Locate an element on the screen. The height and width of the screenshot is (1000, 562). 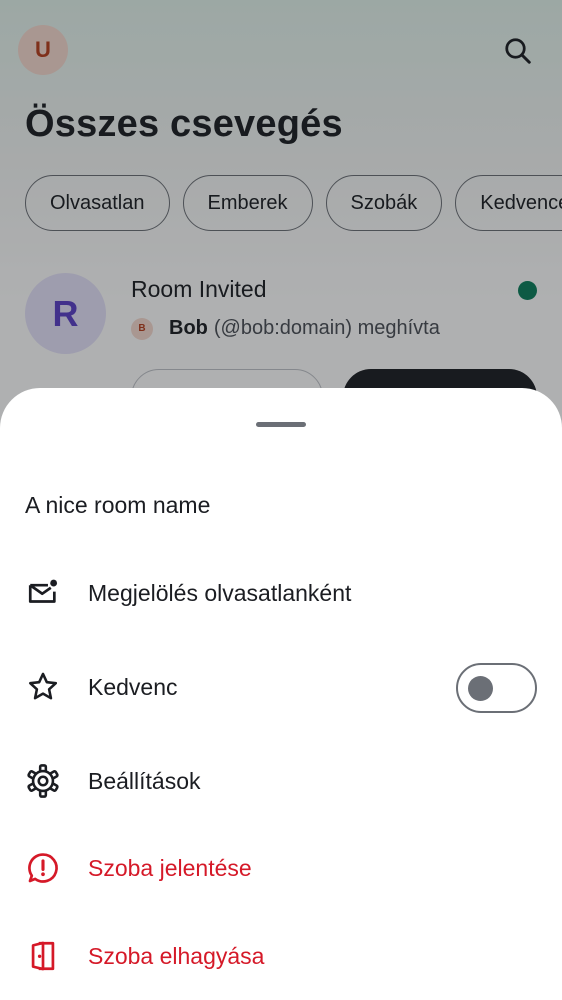
menu-label-favourite: Kedvenc is located at coordinates (133, 686).